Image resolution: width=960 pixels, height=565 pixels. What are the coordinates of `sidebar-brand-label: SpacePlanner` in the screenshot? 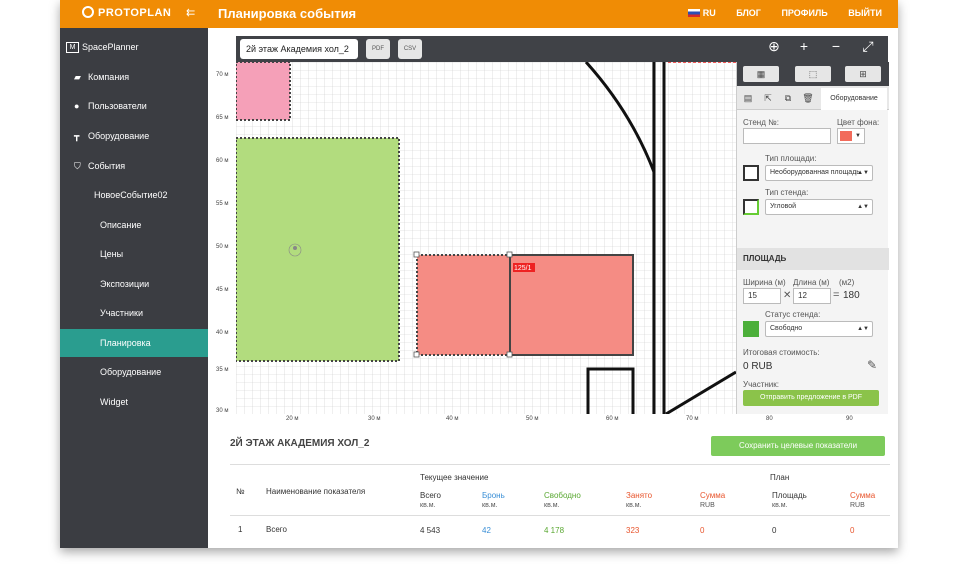 It's located at (110, 47).